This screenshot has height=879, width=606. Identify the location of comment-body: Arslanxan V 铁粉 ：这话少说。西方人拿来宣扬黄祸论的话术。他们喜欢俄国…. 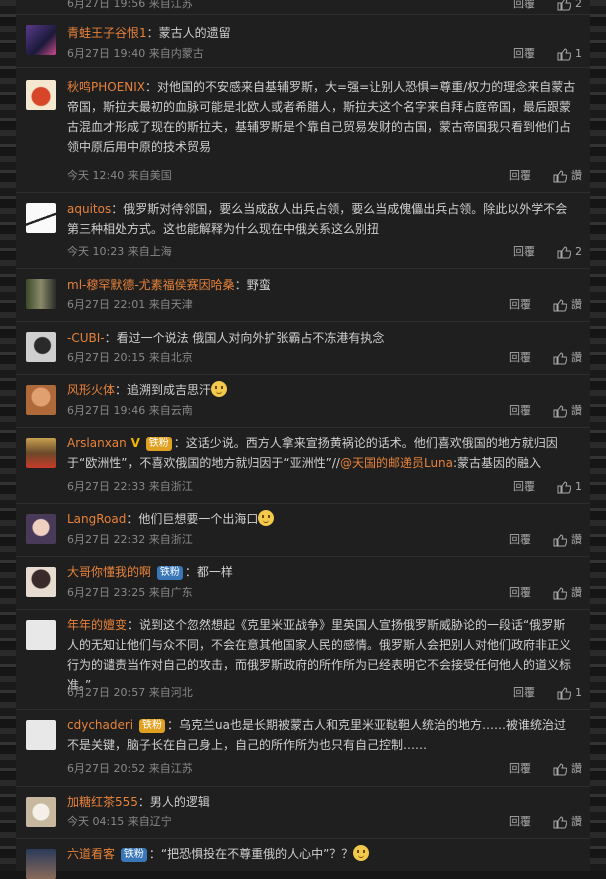
(312, 453).